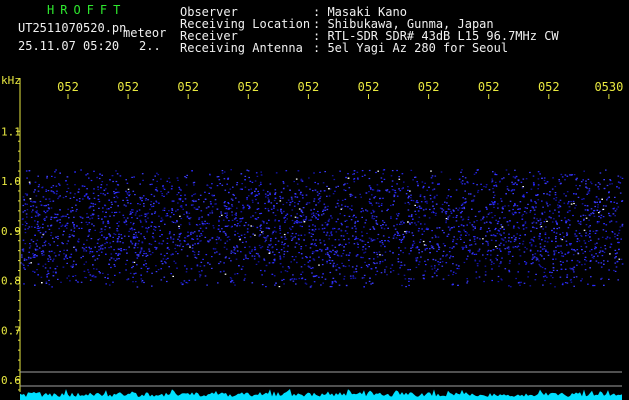  Describe the element at coordinates (11, 231) in the screenshot. I see `y-tick-label: 0.9` at that location.